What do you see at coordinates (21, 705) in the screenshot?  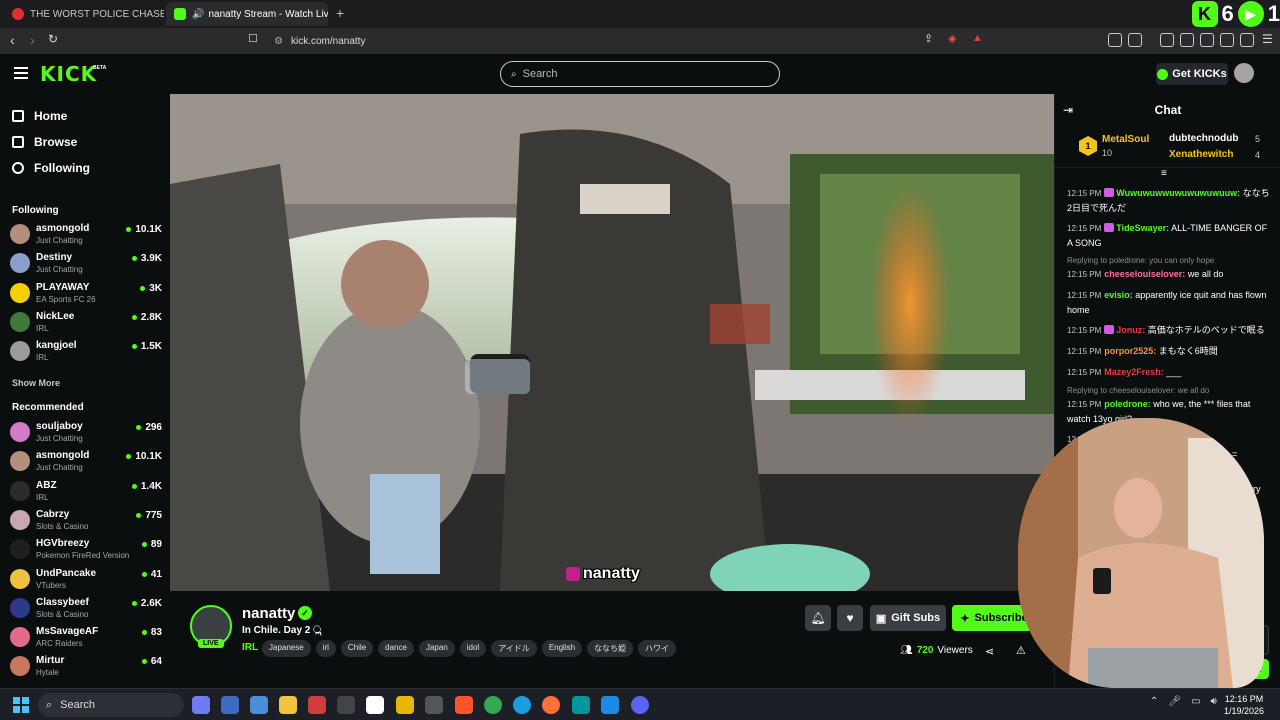 I see `windows-start-icon` at bounding box center [21, 705].